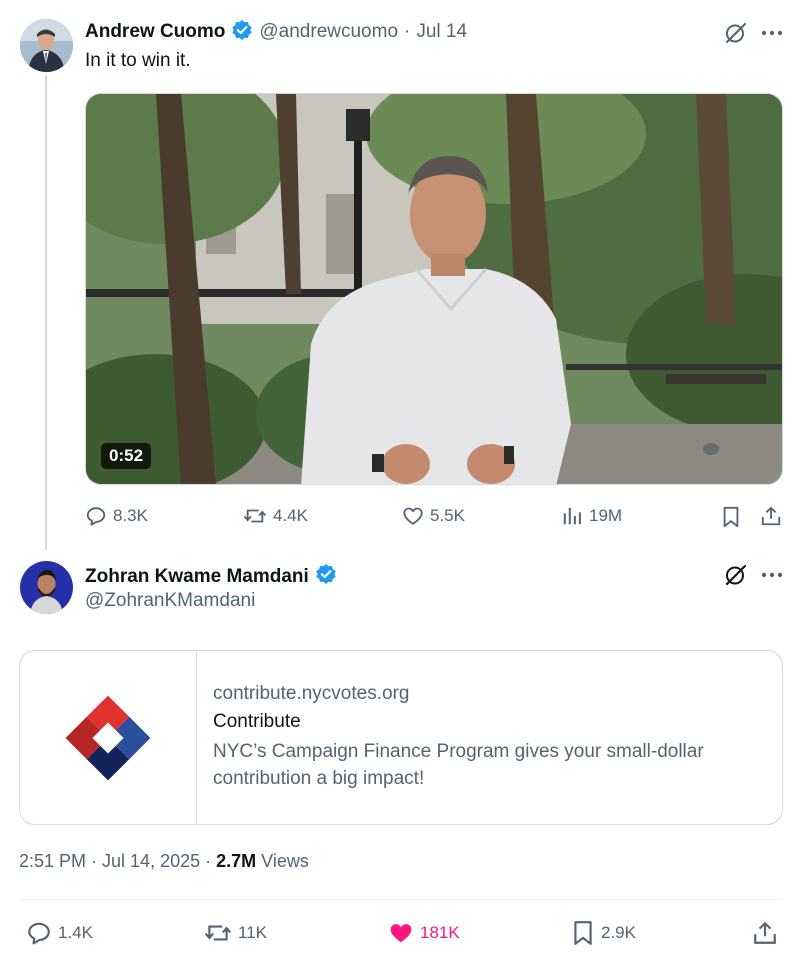  I want to click on bookmark-count: 2.9K, so click(618, 932).